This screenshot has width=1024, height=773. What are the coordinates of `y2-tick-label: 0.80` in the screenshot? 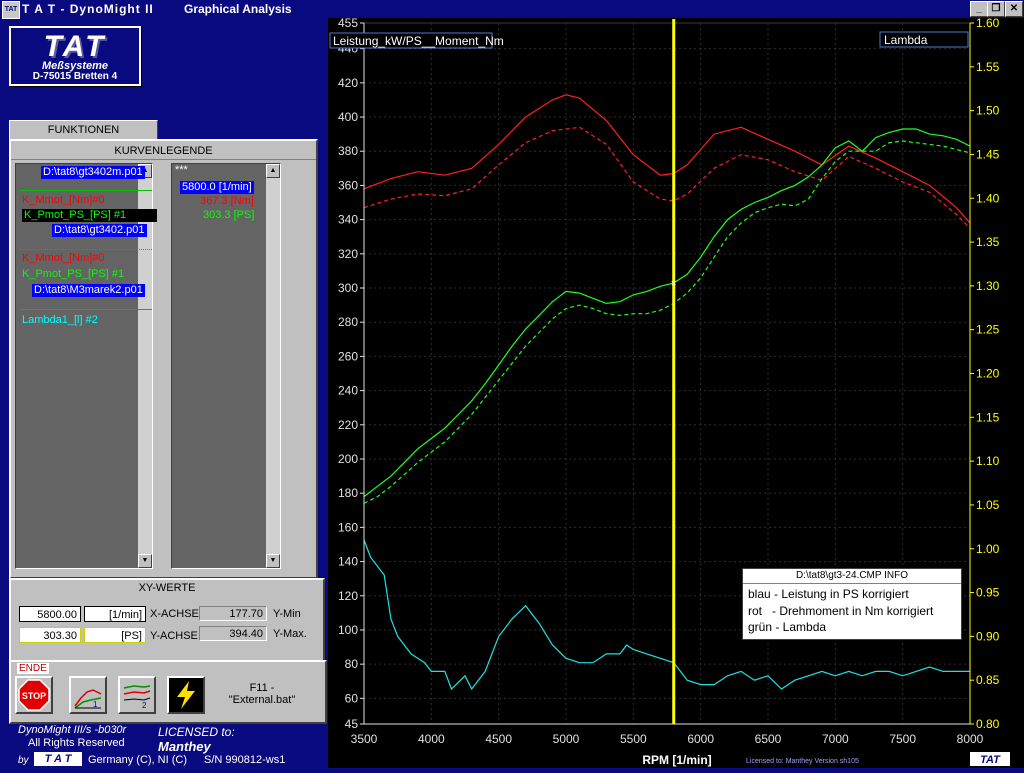 It's located at (988, 724).